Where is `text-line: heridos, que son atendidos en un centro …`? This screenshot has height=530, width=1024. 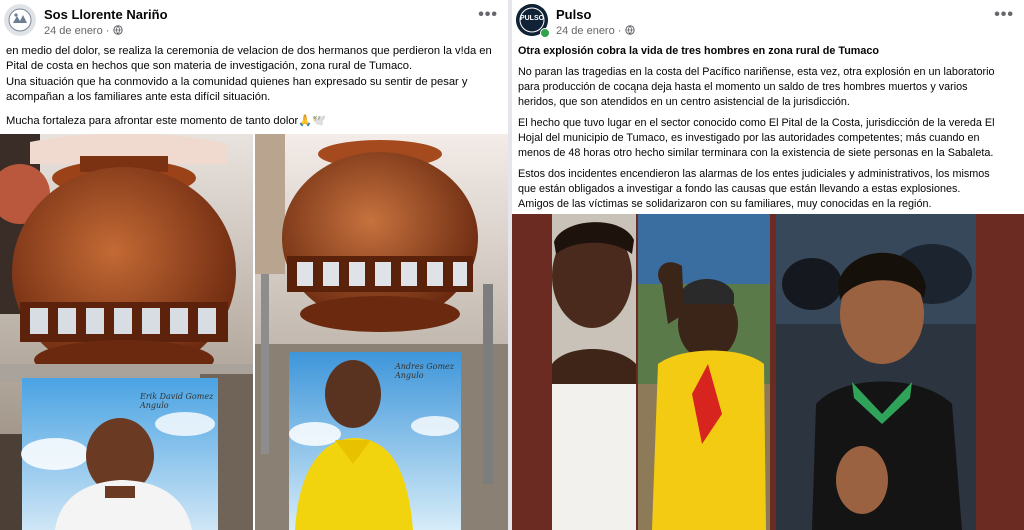
text-line: heridos, que son atendidos en un centro … is located at coordinates (684, 102).